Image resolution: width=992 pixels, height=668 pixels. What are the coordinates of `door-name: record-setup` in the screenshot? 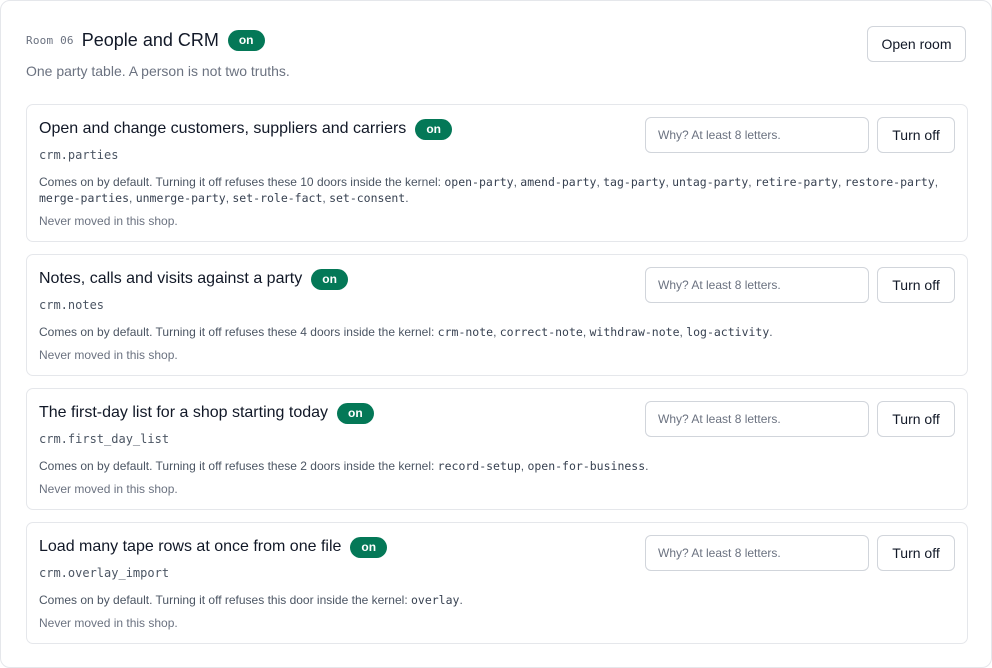 It's located at (479, 466).